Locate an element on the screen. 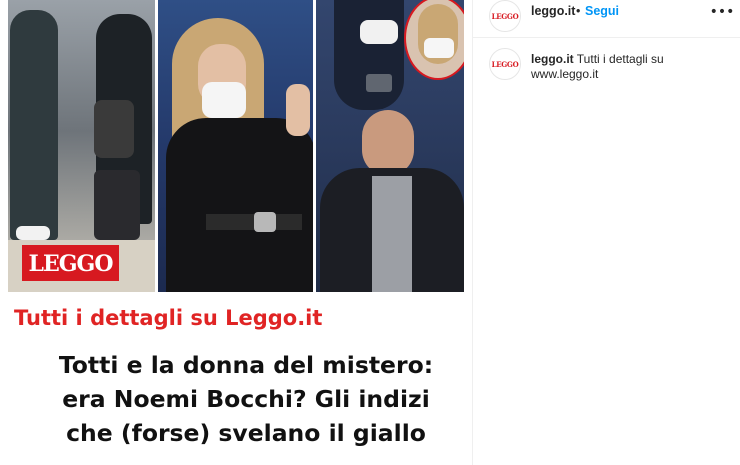 The height and width of the screenshot is (465, 740). sneaker is located at coordinates (33, 233).